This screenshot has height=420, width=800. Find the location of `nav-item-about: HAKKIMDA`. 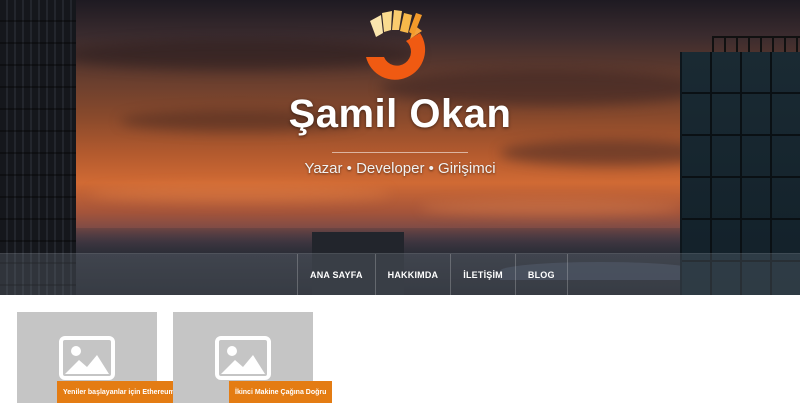

nav-item-about: HAKKIMDA is located at coordinates (412, 274).